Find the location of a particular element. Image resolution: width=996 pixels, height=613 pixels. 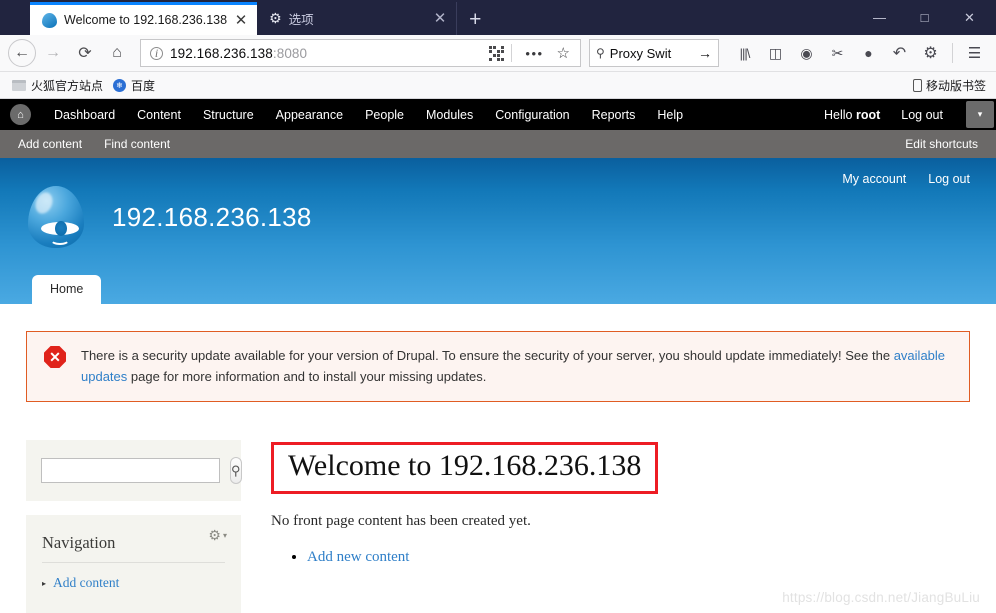

search-input is located at coordinates (130, 471).